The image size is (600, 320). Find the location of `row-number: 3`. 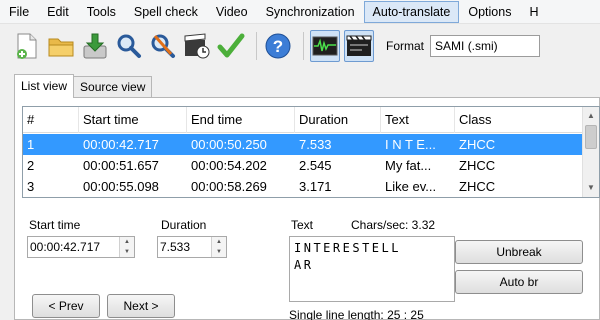

row-number: 3 is located at coordinates (31, 186).